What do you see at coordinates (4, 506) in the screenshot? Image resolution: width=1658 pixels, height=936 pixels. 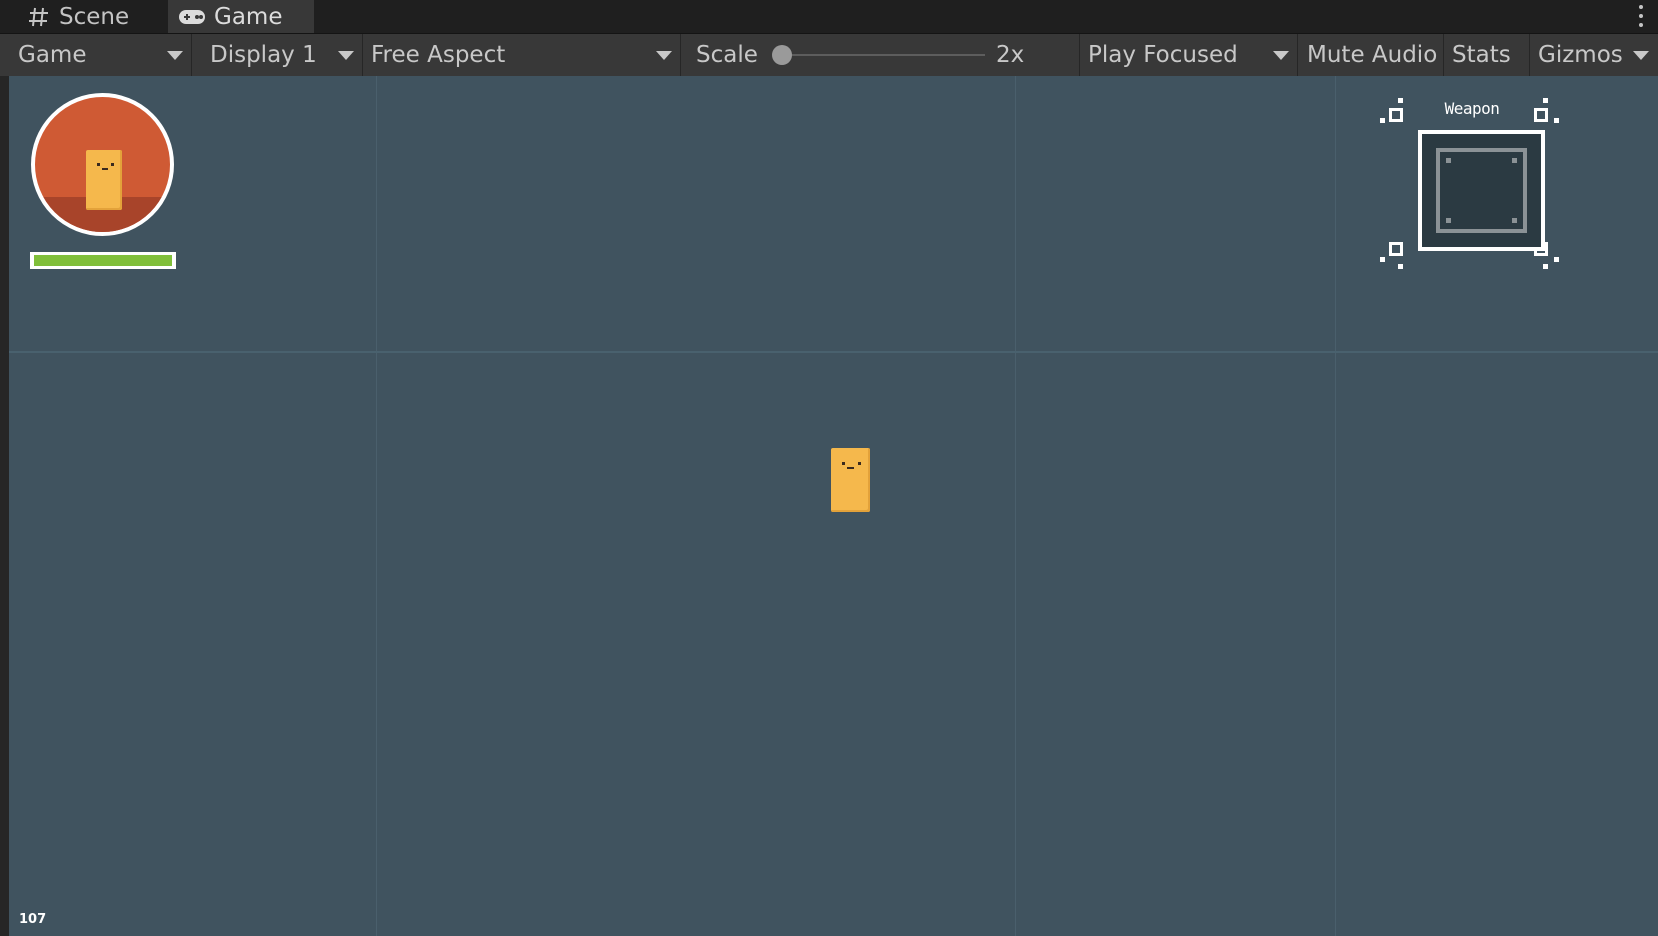 I see `left-edge` at bounding box center [4, 506].